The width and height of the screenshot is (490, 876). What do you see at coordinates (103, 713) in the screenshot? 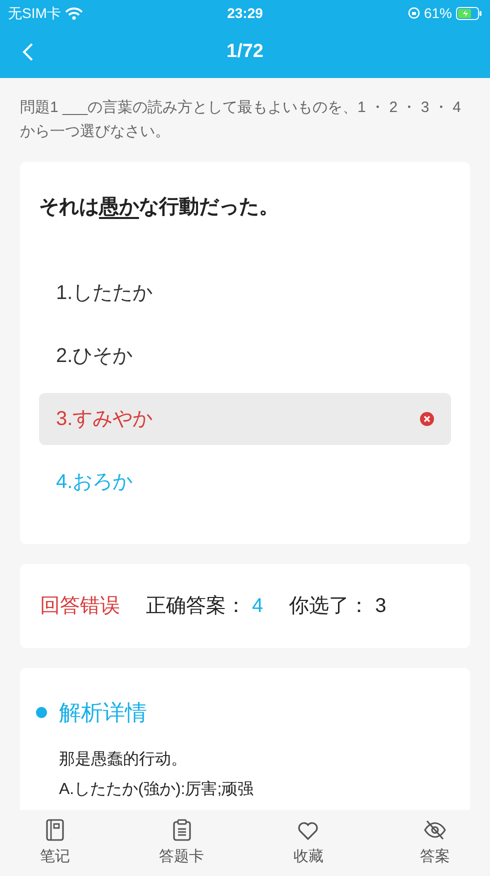
I see `explanation-title: 解析详情` at bounding box center [103, 713].